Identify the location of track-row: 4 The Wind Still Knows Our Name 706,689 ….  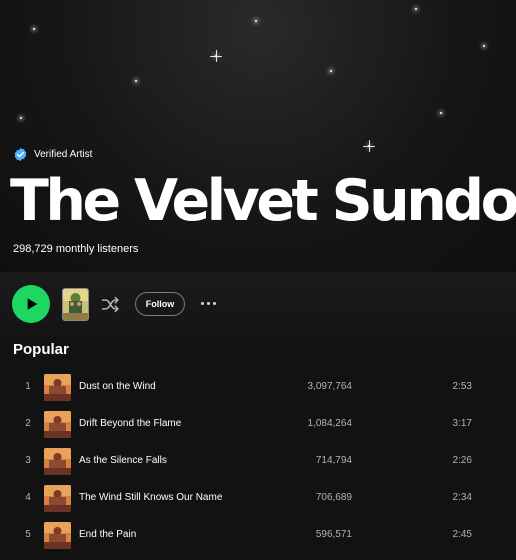
(258, 499).